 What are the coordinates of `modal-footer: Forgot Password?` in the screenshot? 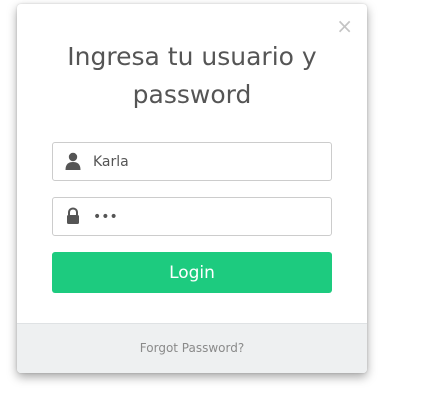 It's located at (192, 348).